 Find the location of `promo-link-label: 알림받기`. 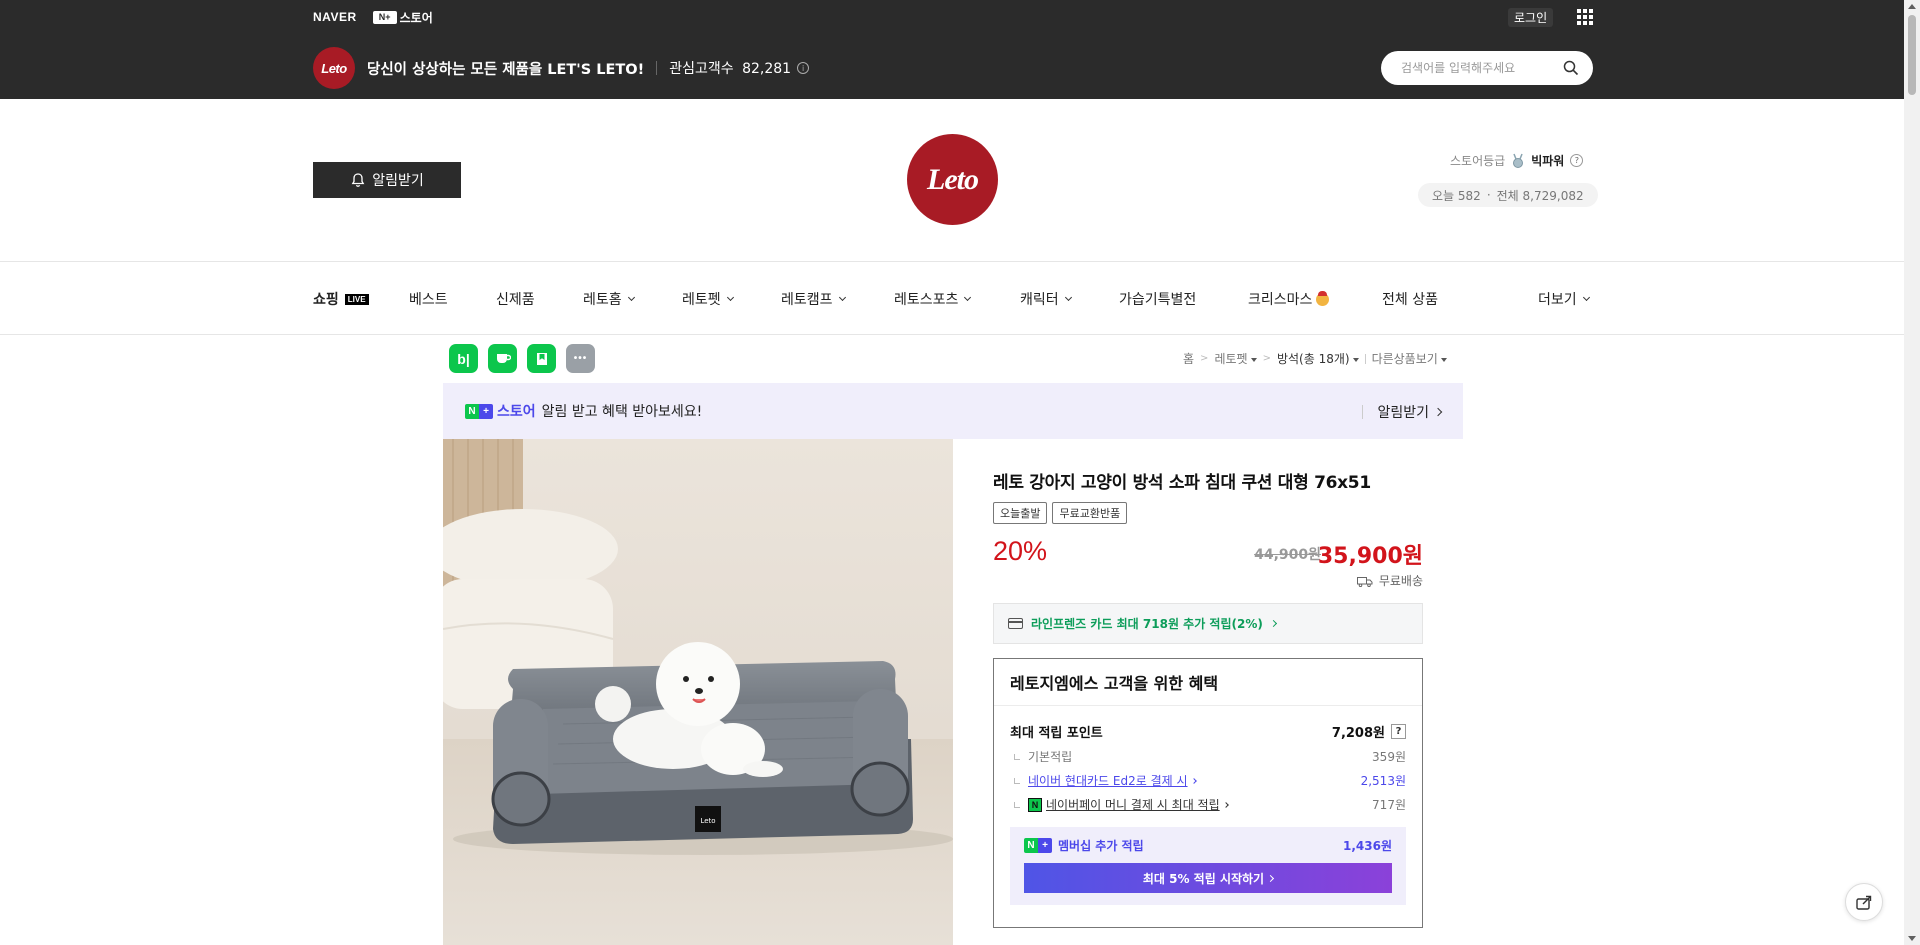

promo-link-label: 알림받기 is located at coordinates (1403, 413).